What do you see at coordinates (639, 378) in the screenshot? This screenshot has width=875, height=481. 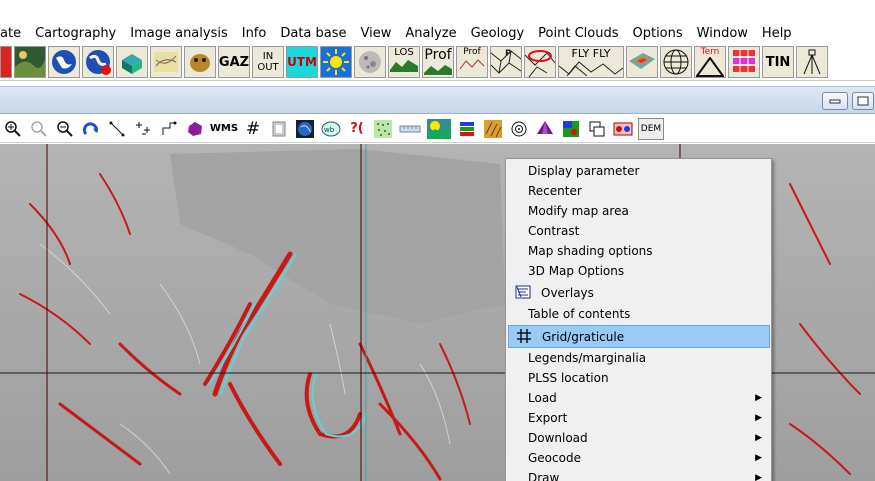 I see `ctx-item-plss-location: PLSS location` at bounding box center [639, 378].